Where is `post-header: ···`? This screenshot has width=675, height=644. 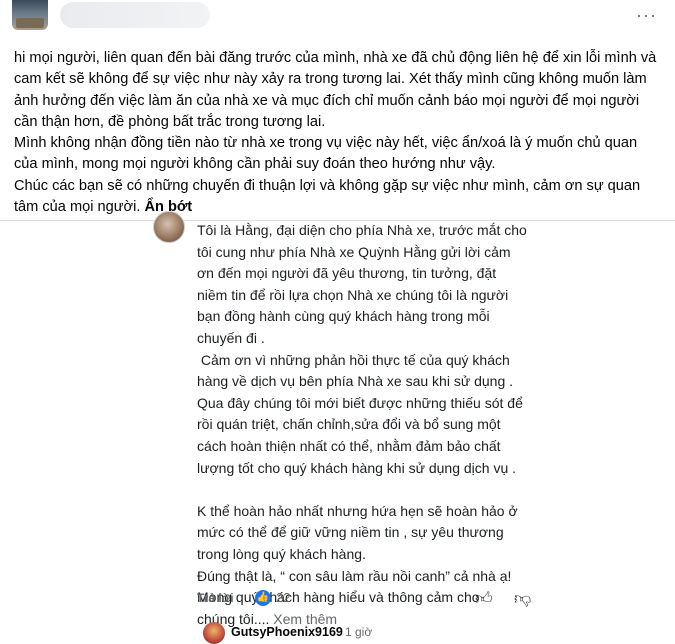 post-header: ··· is located at coordinates (337, 20).